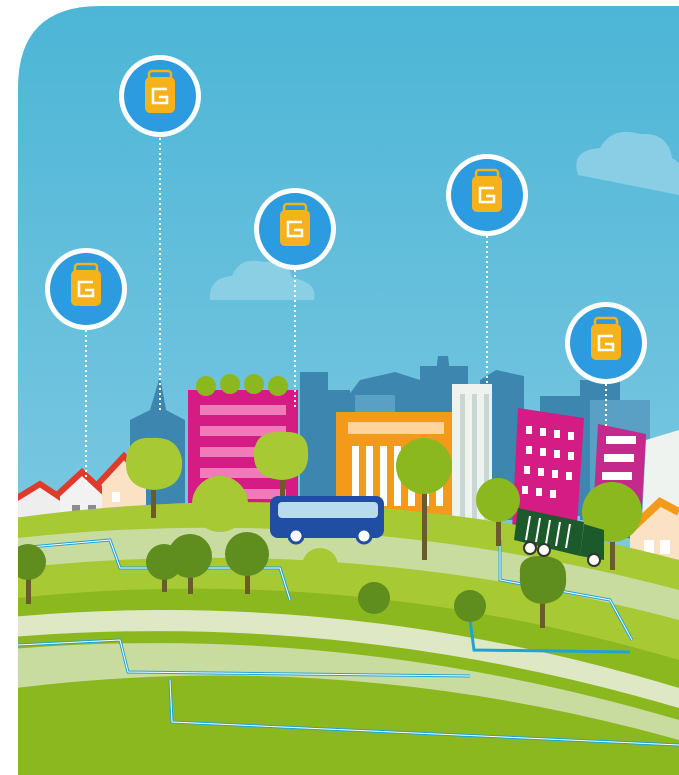  Describe the element at coordinates (327, 520) in the screenshot. I see `bus` at that location.